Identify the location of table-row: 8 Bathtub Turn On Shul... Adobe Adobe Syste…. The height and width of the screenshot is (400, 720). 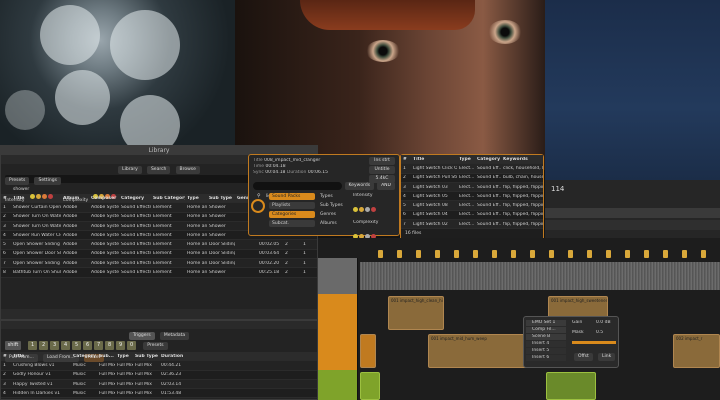
(159, 273).